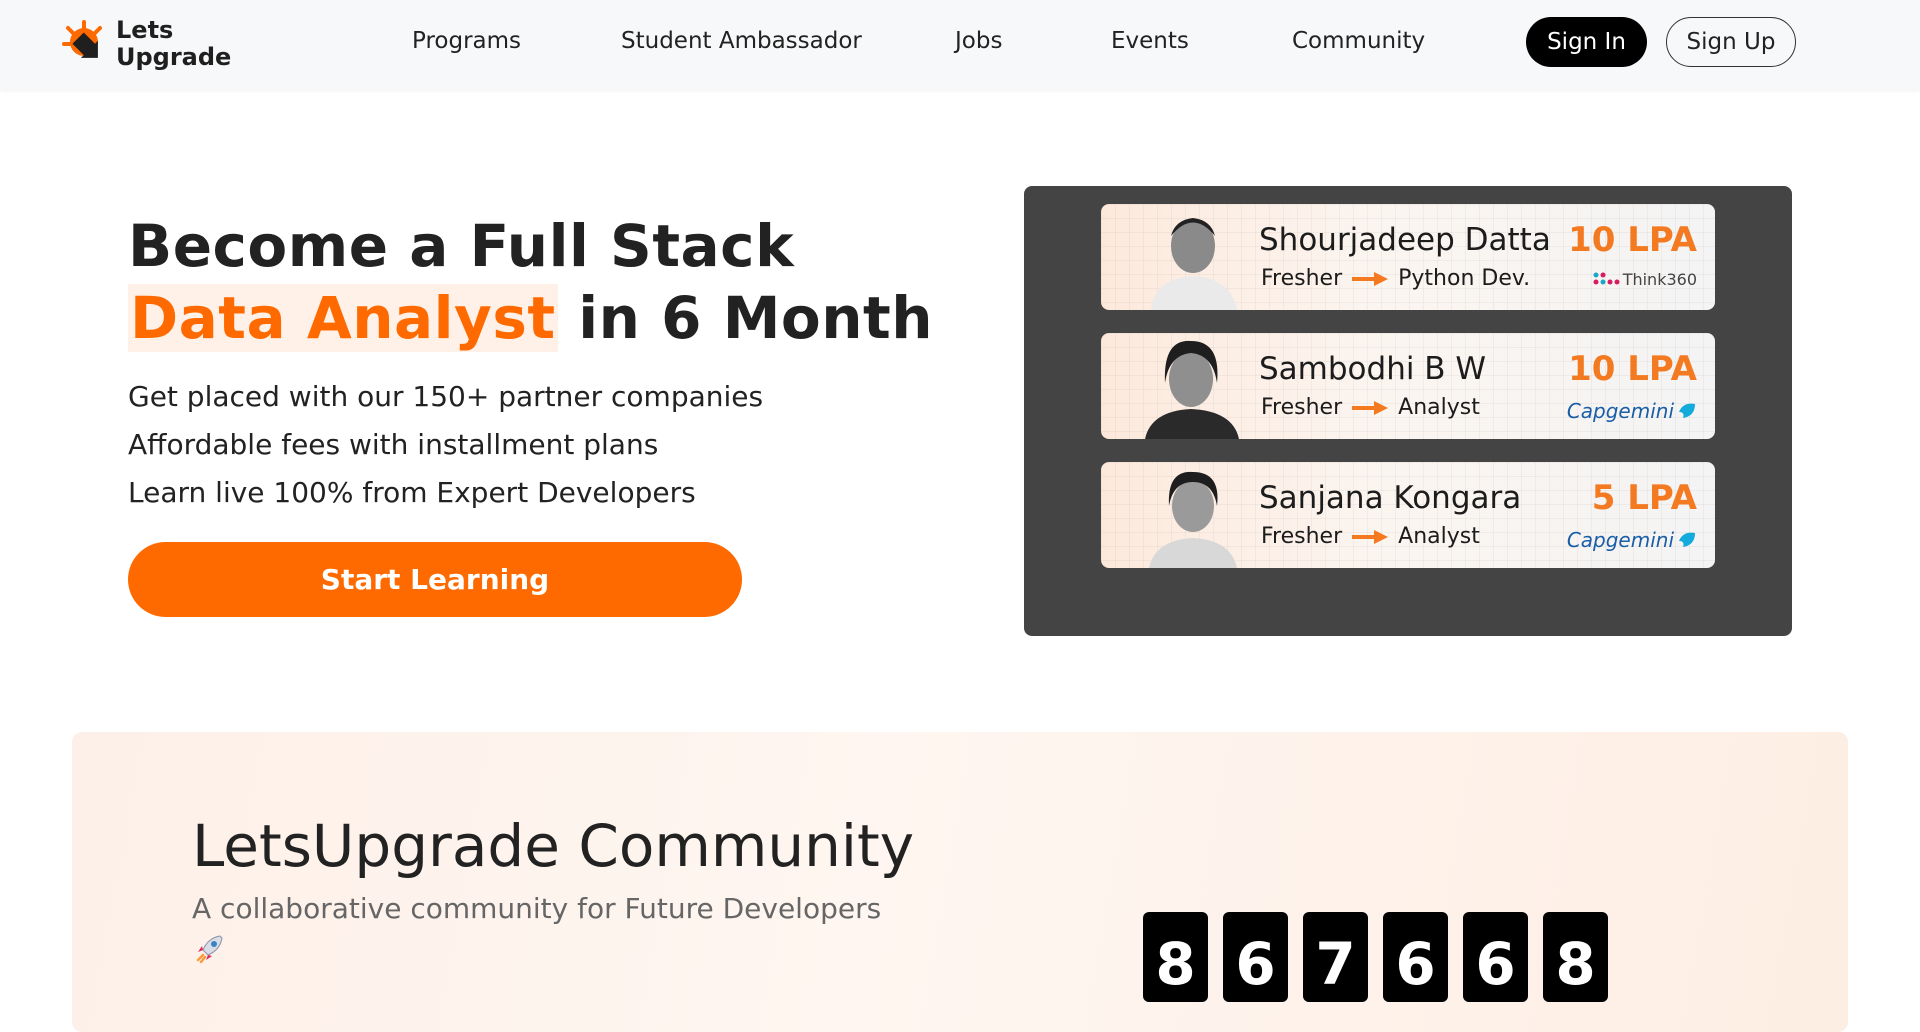  Describe the element at coordinates (174, 43) in the screenshot. I see `logo-text: Lets Upgrade` at that location.